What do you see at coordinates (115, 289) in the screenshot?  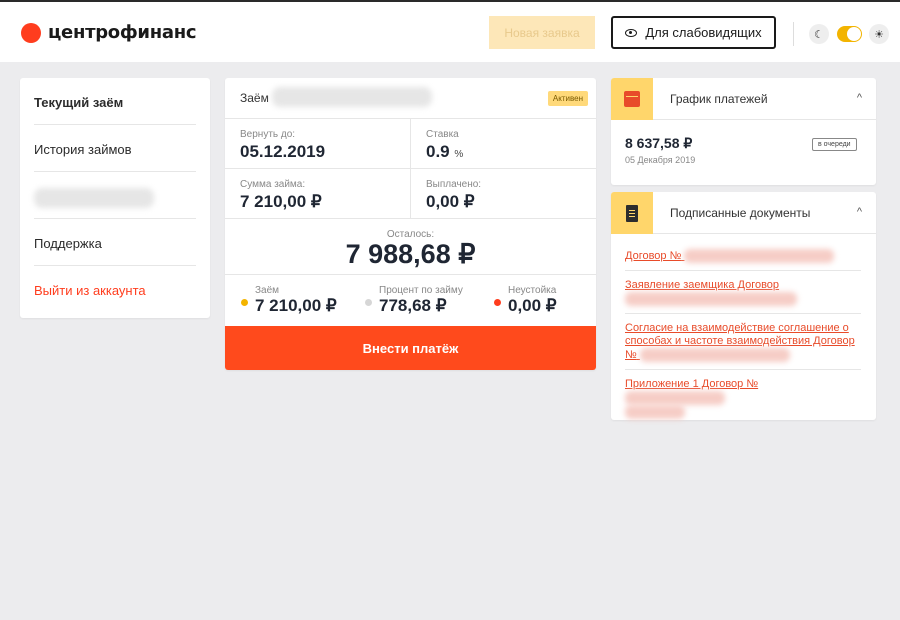 I see `sidebar-item-logout: Выйти из аккаунта` at bounding box center [115, 289].